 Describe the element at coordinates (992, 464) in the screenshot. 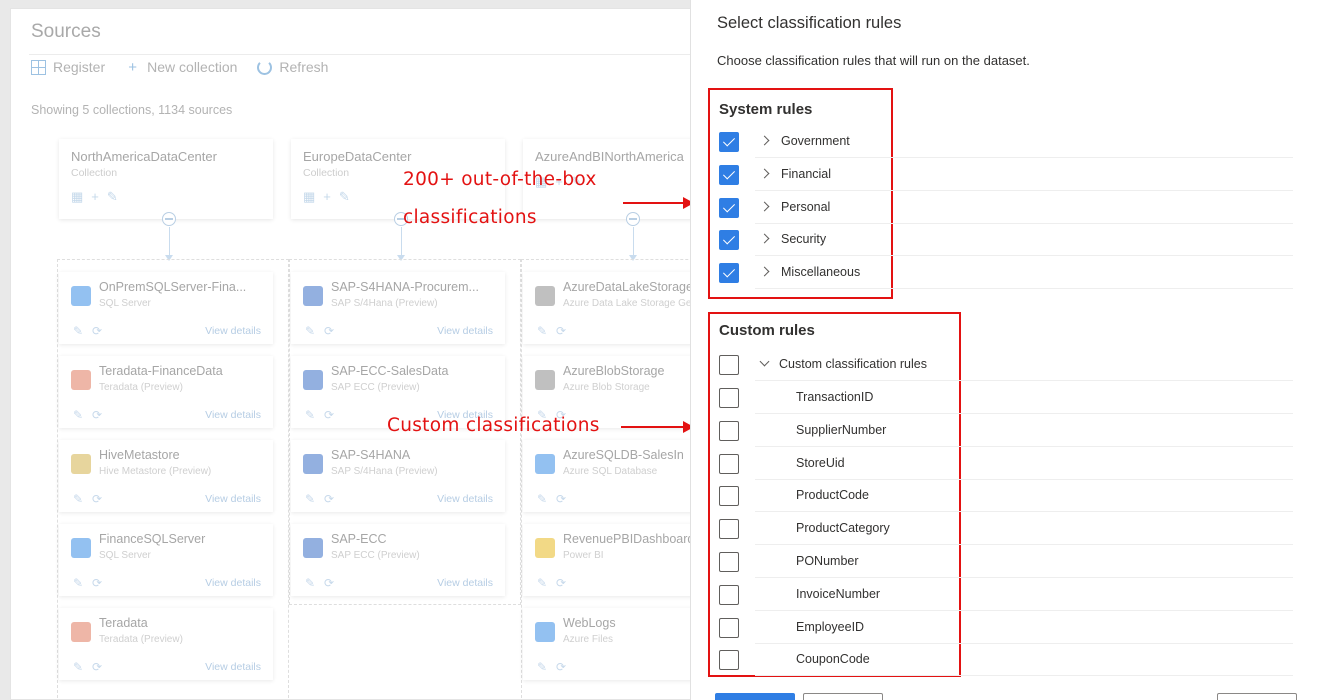

I see `custom-rule-row: StoreUid` at that location.